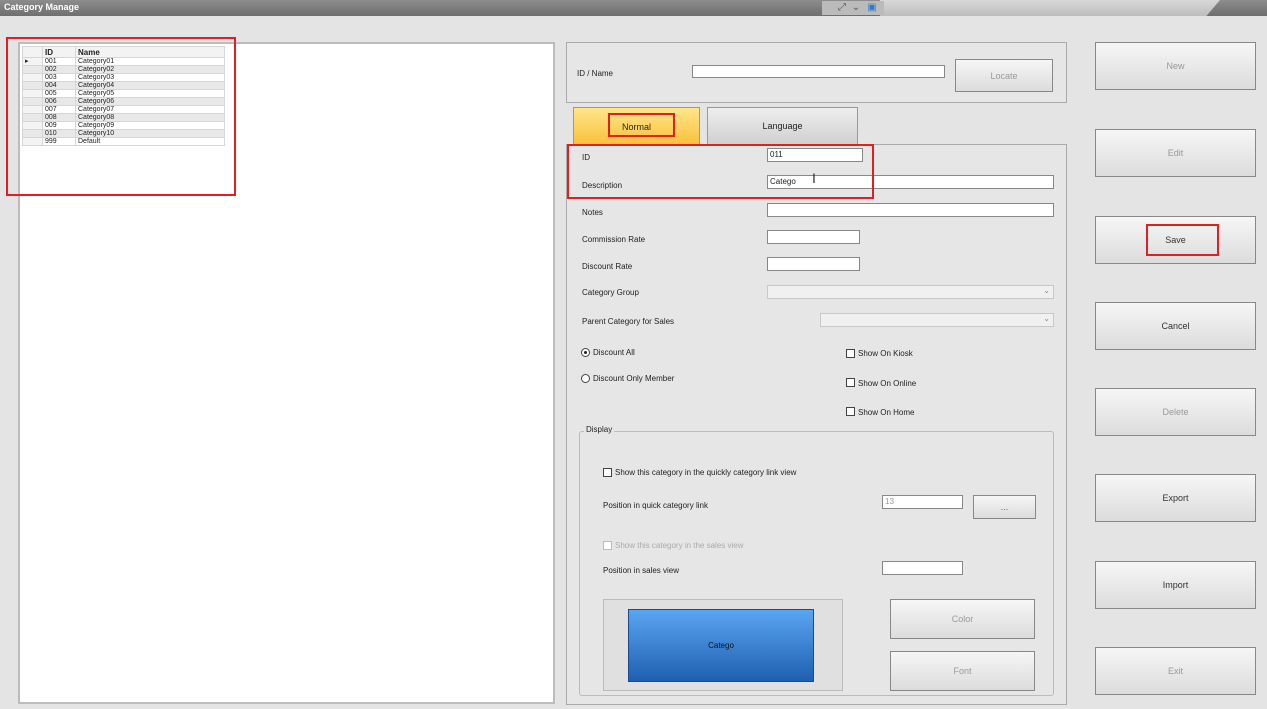  What do you see at coordinates (150, 109) in the screenshot?
I see `cell-name: Category07` at bounding box center [150, 109].